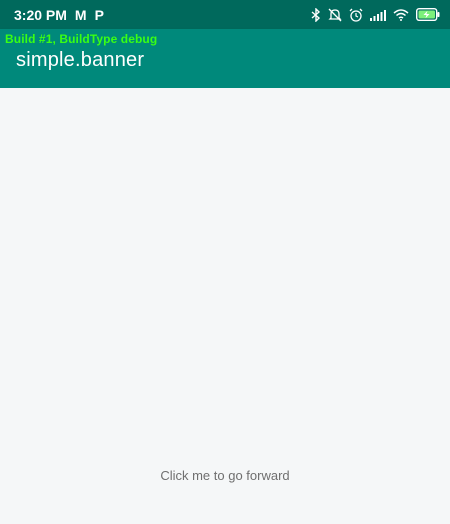 The height and width of the screenshot is (524, 450). Describe the element at coordinates (99, 14) in the screenshot. I see `notification-p-icon: P` at that location.